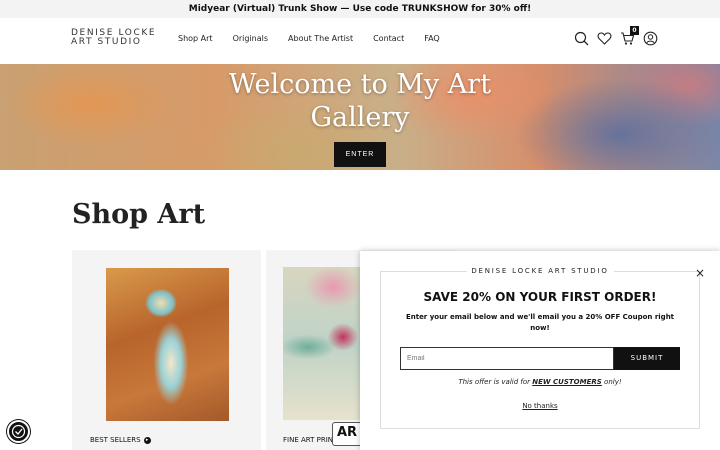 This screenshot has height=450, width=720. Describe the element at coordinates (360, 154) in the screenshot. I see `enter-button: ENTER` at that location.